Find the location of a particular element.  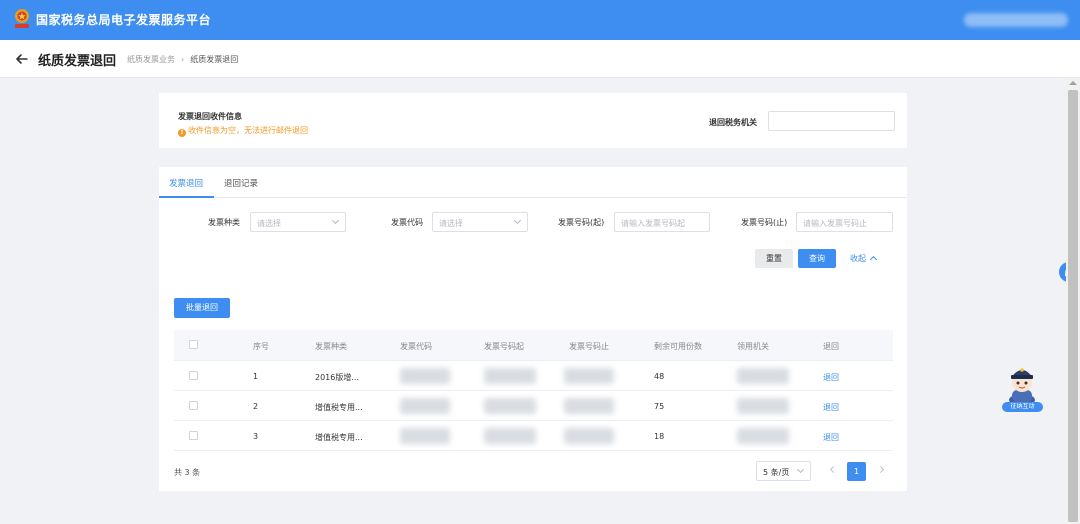

tab-invoice-return: 发票退回 is located at coordinates (186, 183).